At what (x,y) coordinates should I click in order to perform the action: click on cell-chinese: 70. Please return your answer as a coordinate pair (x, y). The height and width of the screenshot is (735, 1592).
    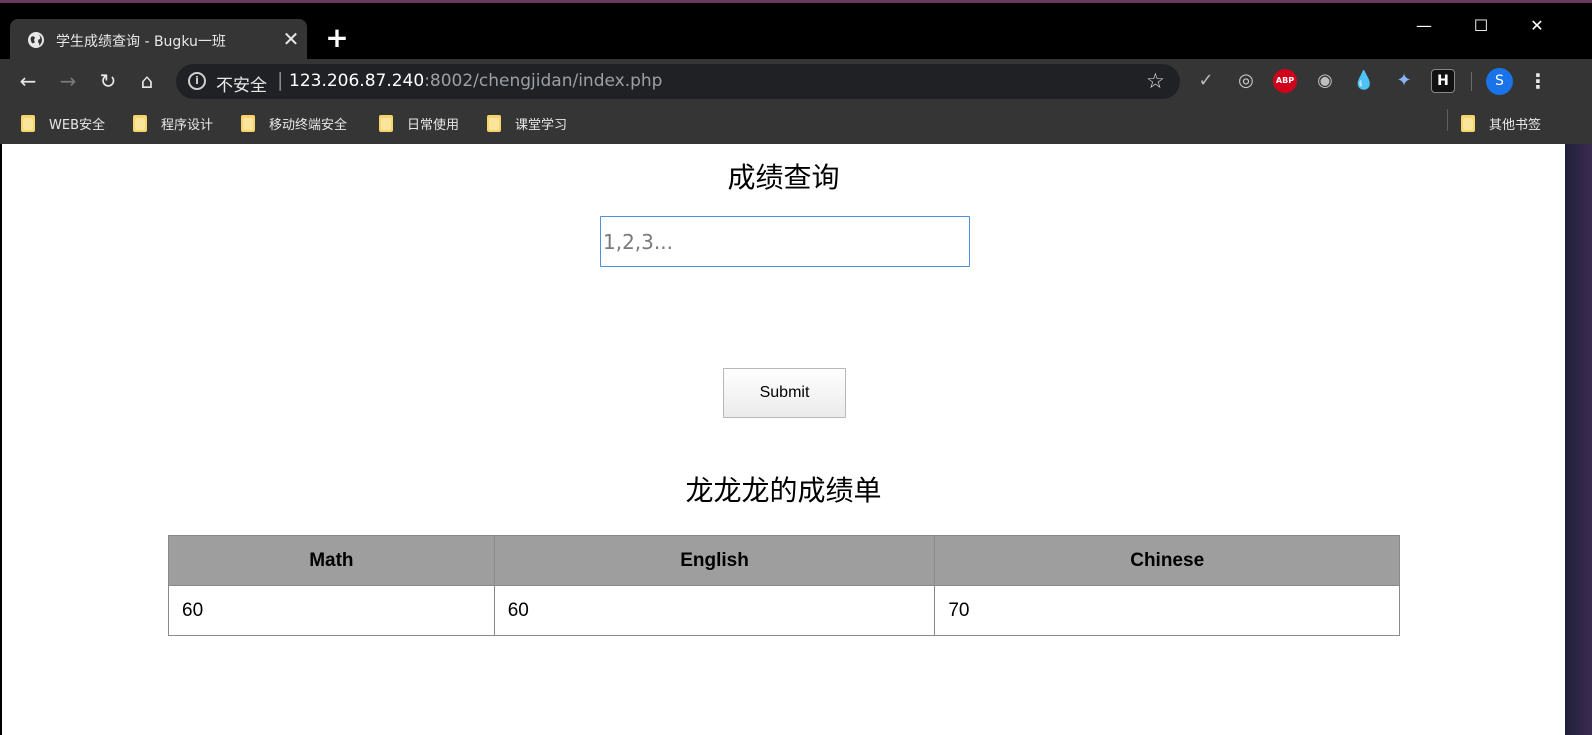
    Looking at the image, I should click on (1167, 610).